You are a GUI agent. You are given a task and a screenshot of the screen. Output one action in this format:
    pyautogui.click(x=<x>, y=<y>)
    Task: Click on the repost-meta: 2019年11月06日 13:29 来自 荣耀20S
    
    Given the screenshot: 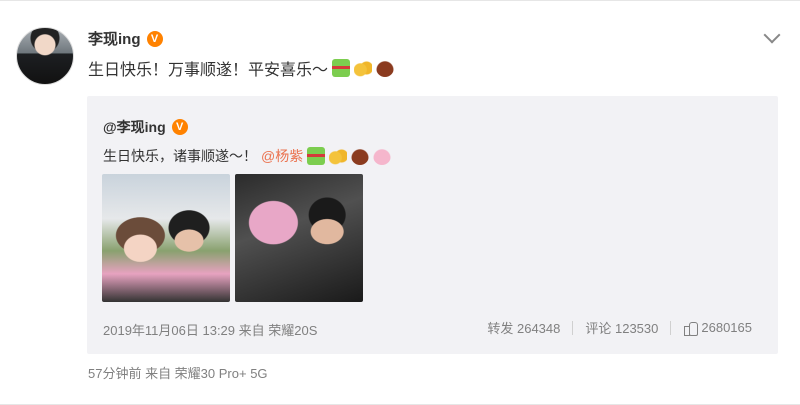 What is the action you would take?
    pyautogui.click(x=210, y=330)
    